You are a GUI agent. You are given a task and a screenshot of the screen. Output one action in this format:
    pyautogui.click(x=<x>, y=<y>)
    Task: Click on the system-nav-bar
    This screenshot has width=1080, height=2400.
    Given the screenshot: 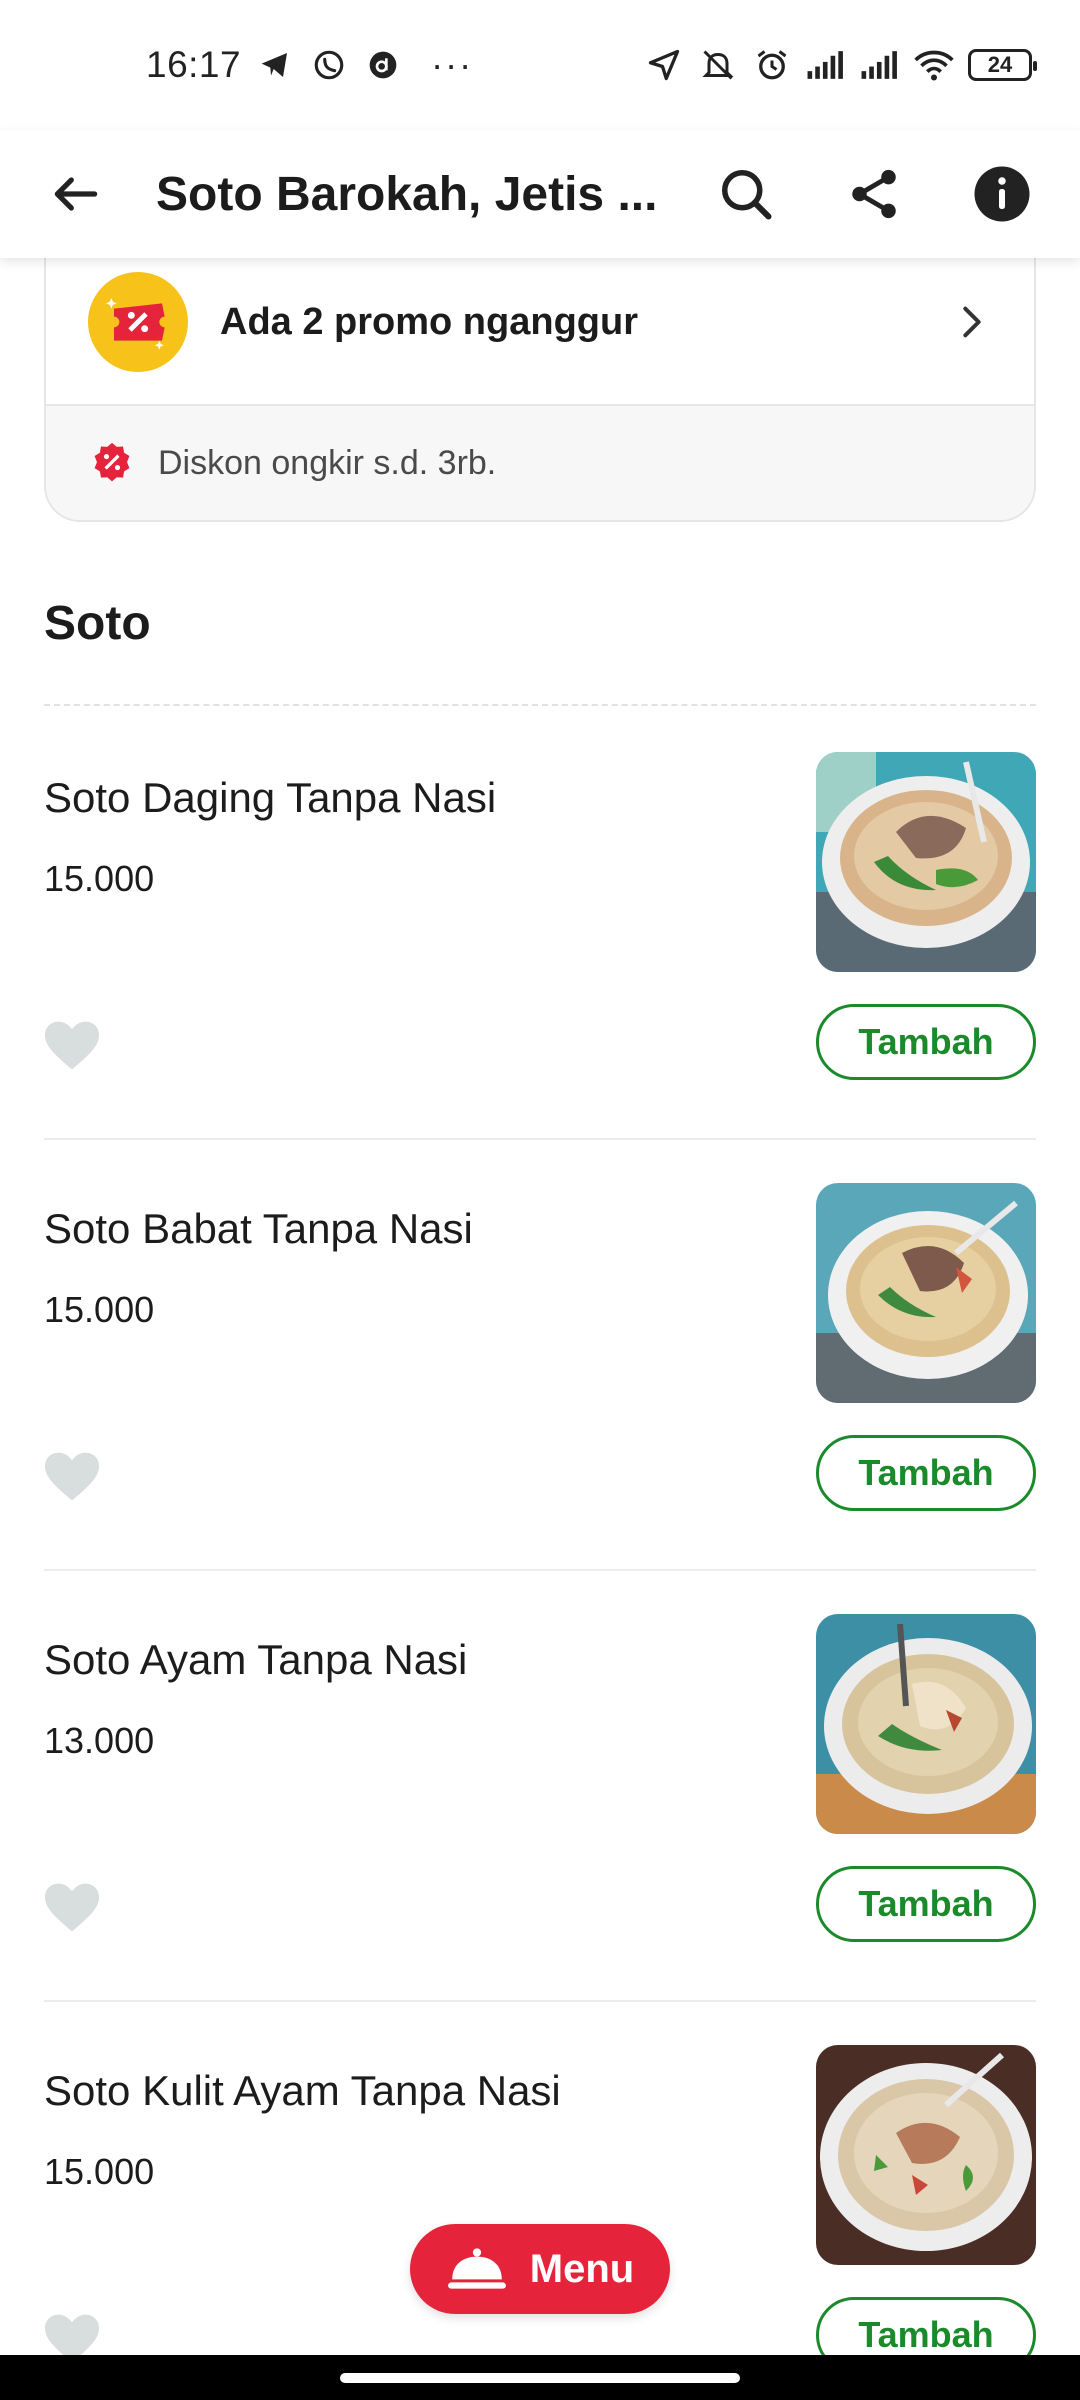 What is the action you would take?
    pyautogui.click(x=540, y=2377)
    